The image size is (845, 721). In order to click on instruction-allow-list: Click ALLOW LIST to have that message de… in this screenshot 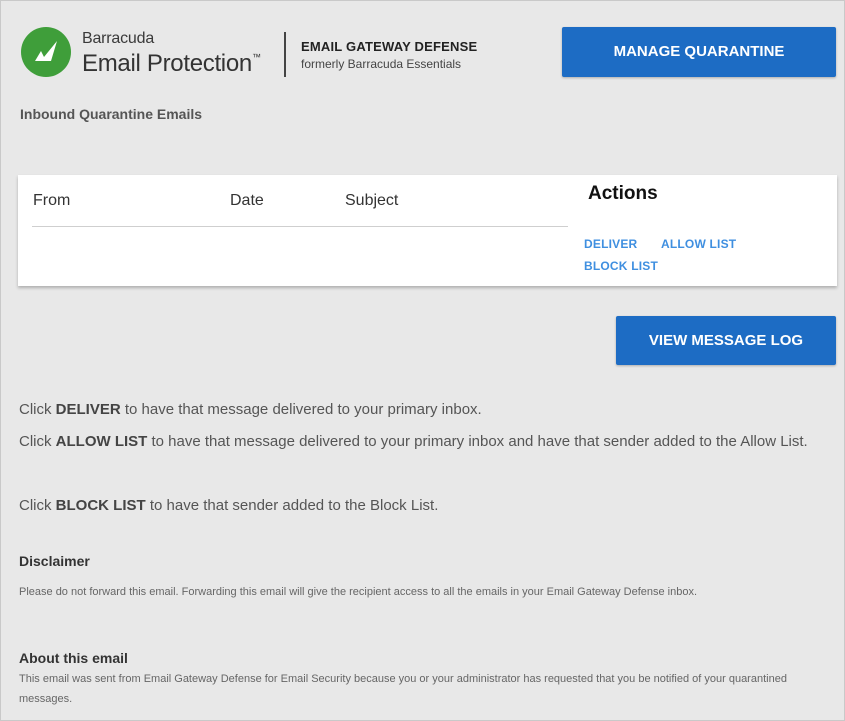, I will do `click(413, 441)`.